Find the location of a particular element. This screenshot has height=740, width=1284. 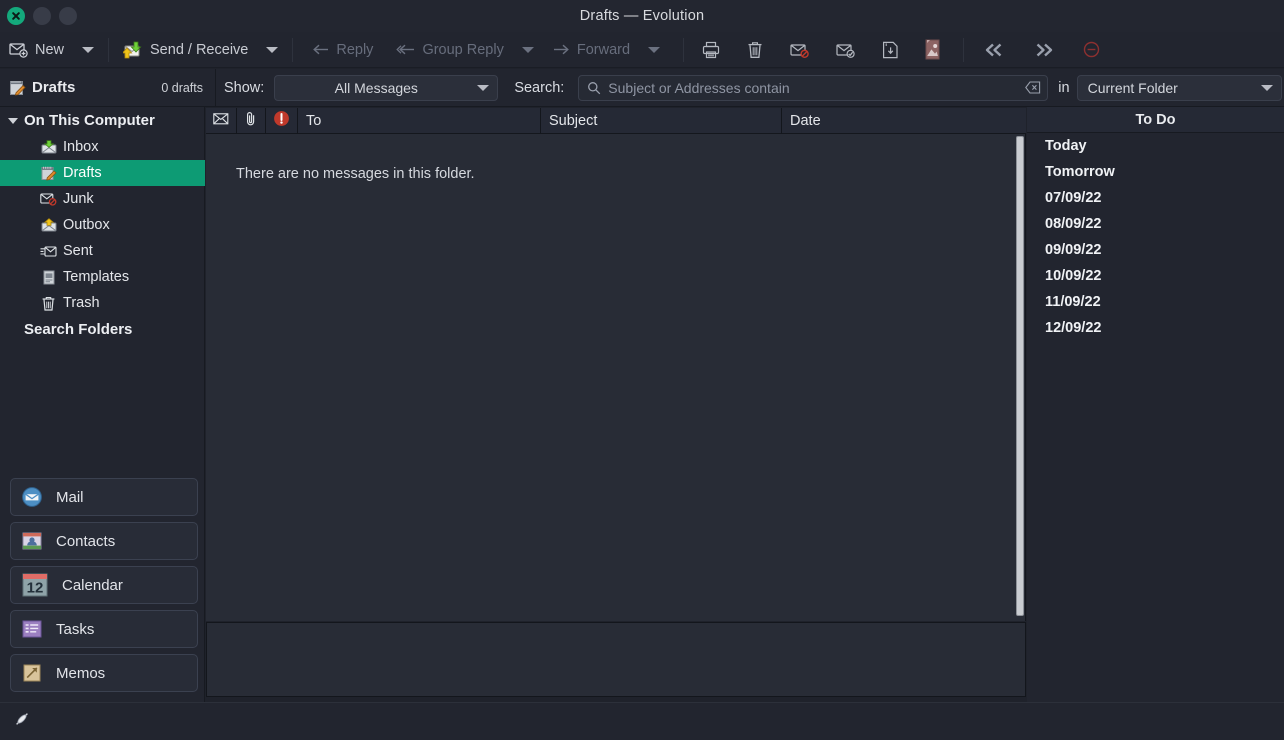

sidebar-item-templates: Templates is located at coordinates (102, 277).